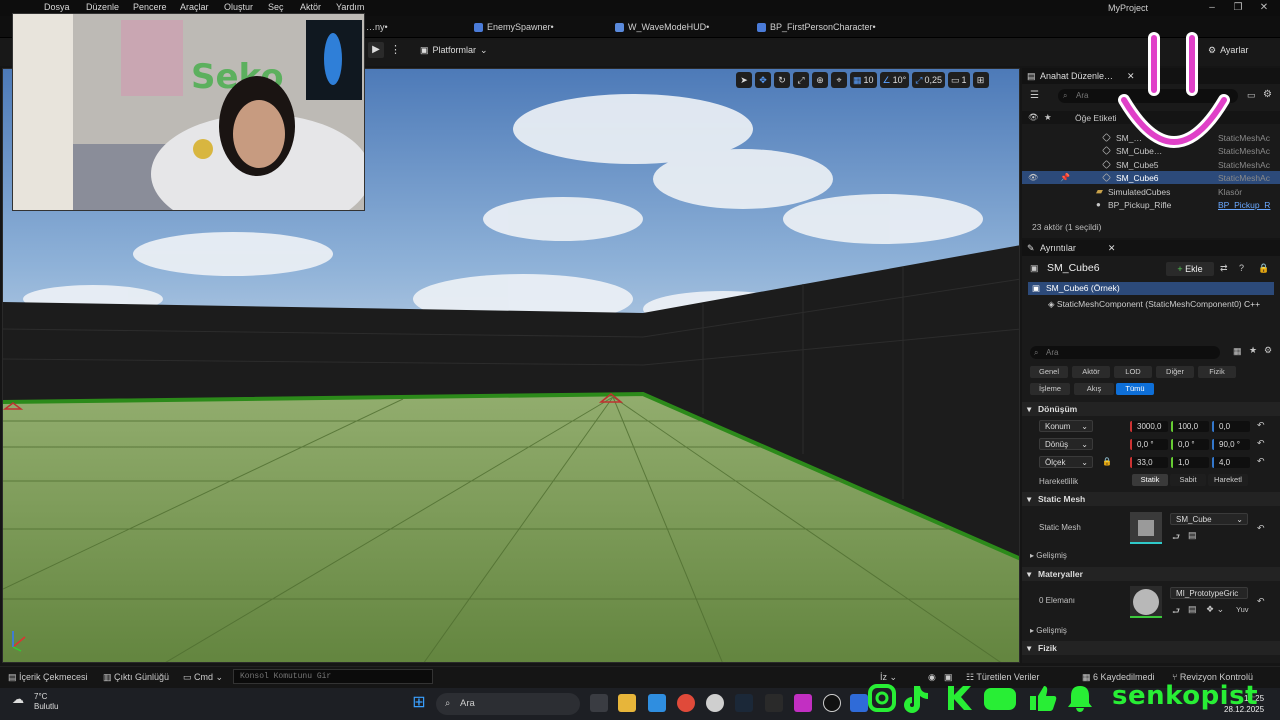  What do you see at coordinates (1050, 389) in the screenshot?
I see `filter-rendering: İşleme` at bounding box center [1050, 389].